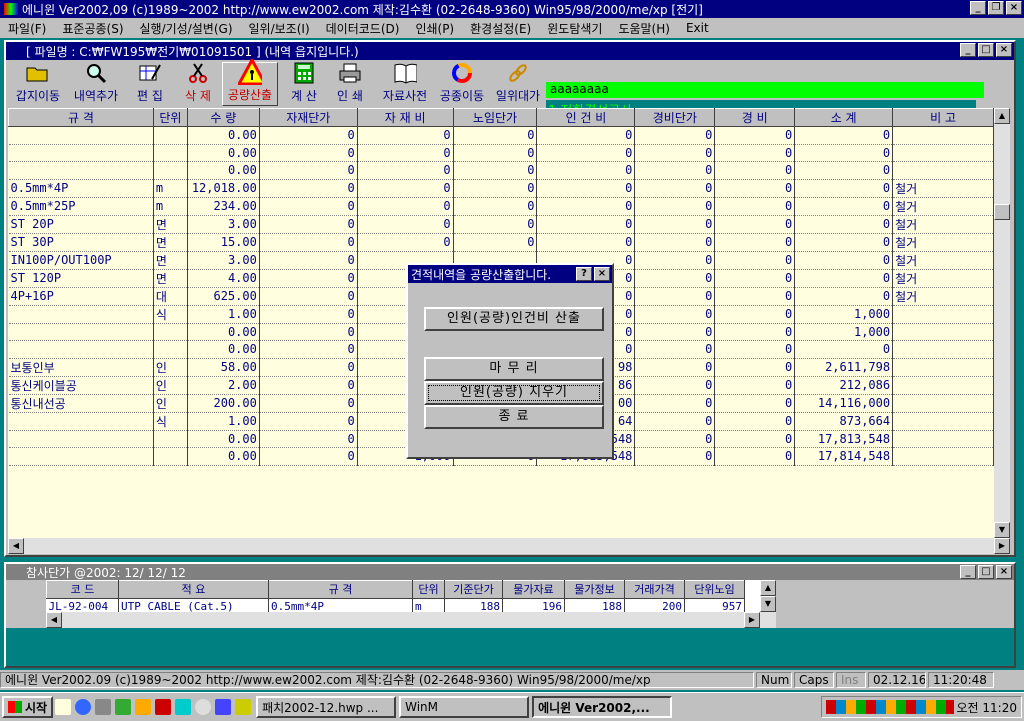  I want to click on system-tray: 오전 11:20, so click(921, 707).